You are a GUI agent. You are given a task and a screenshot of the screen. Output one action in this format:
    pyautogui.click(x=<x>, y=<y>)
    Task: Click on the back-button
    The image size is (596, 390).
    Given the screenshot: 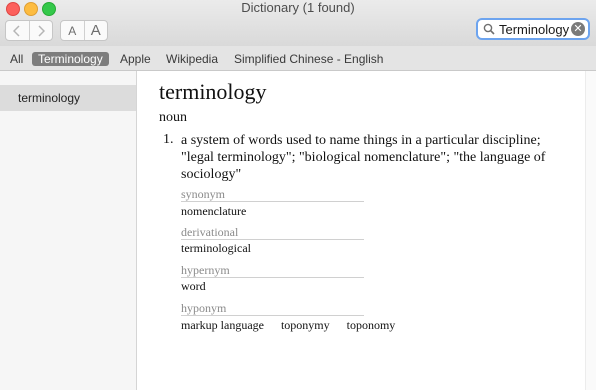 What is the action you would take?
    pyautogui.click(x=17, y=30)
    